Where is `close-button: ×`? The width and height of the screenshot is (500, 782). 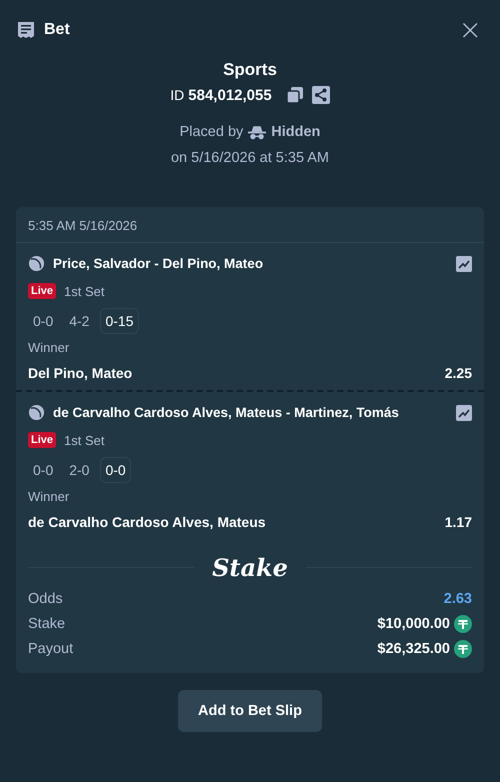
close-button: × is located at coordinates (470, 30).